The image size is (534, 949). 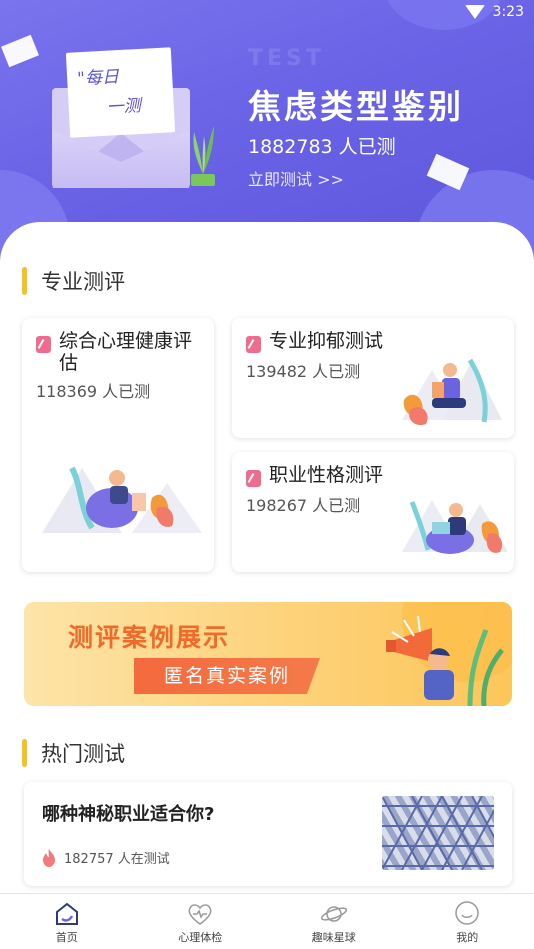 I want to click on hero-title: 焦虑类型鉴别, so click(x=356, y=106).